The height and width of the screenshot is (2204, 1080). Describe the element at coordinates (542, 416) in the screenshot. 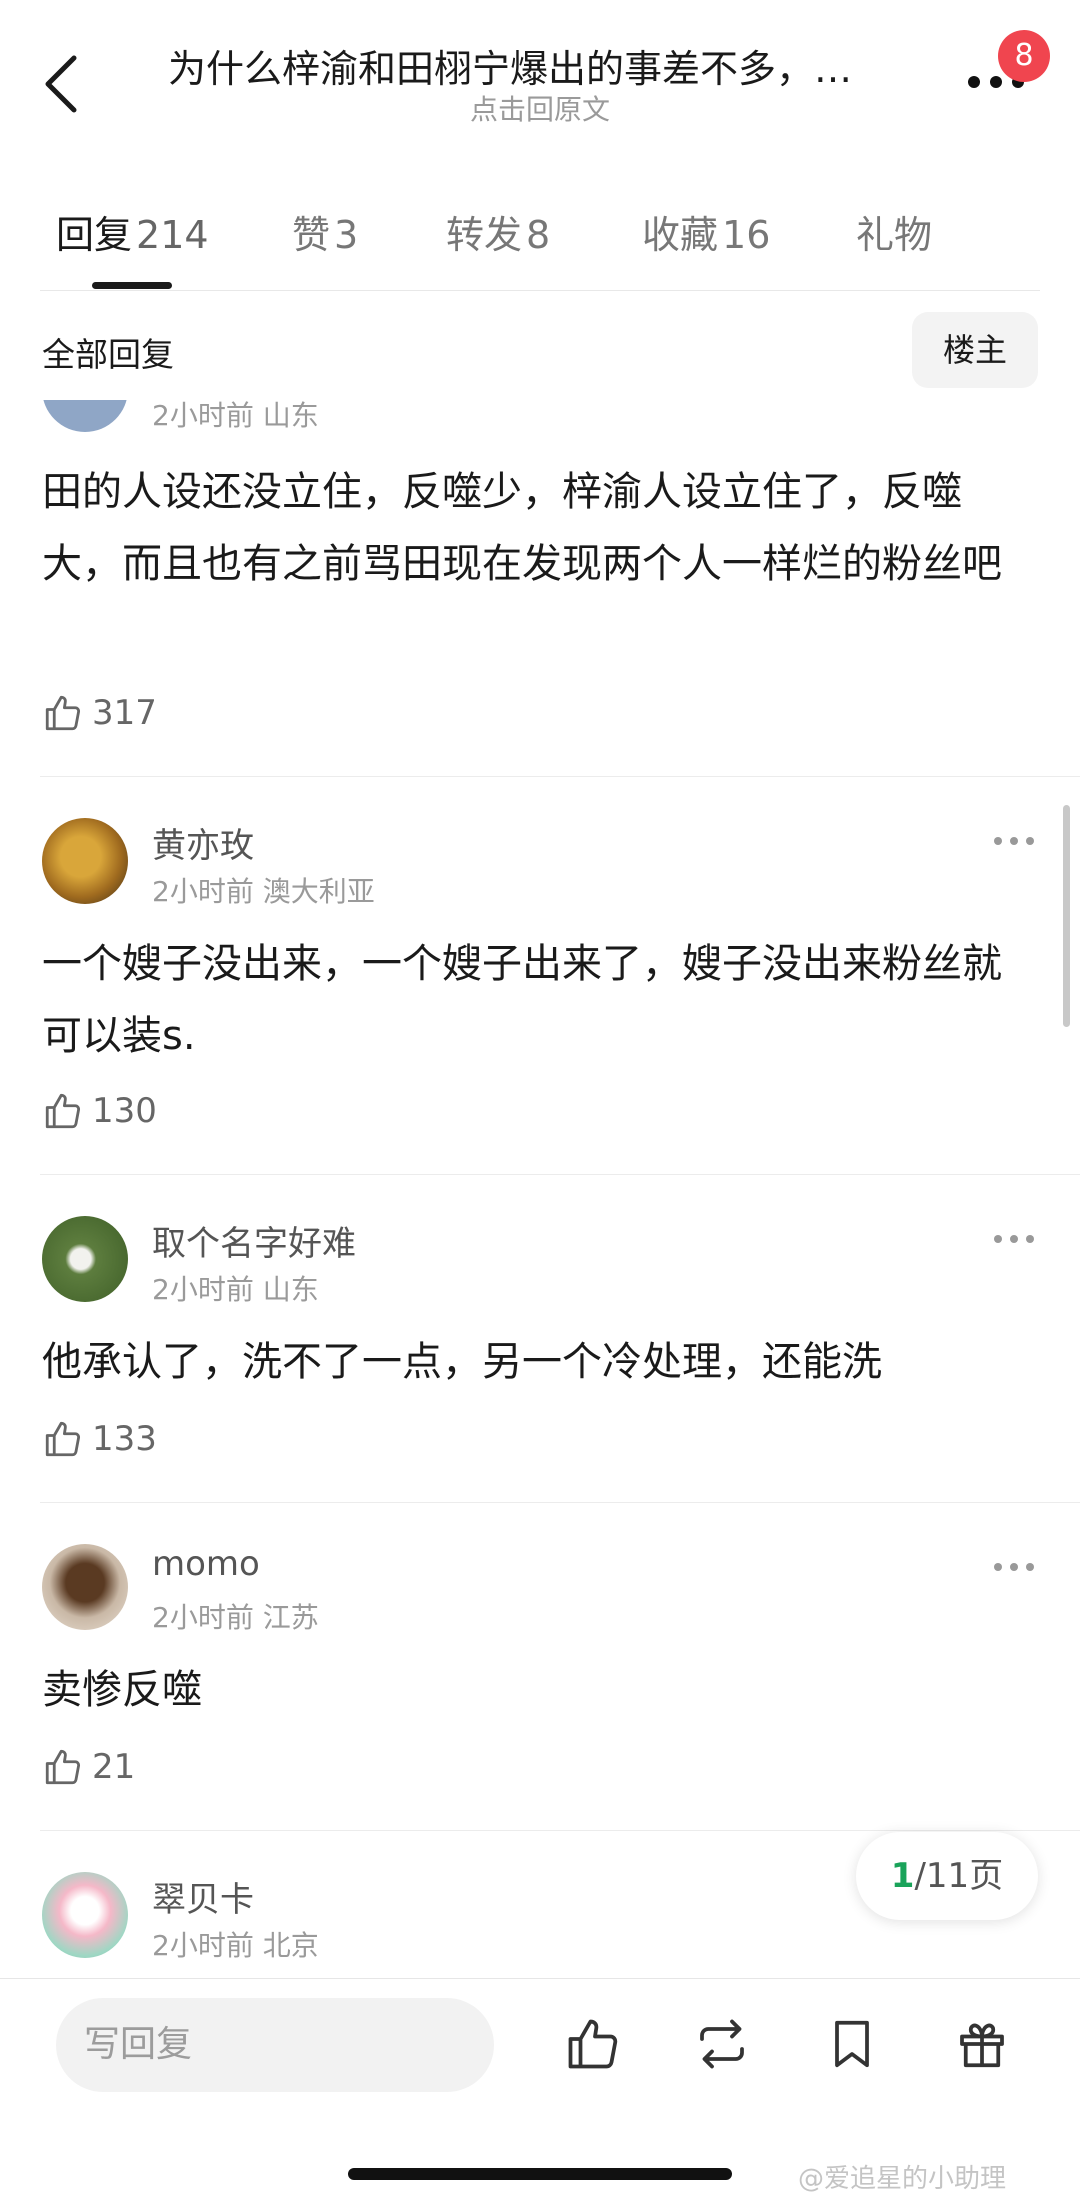

I see `comment-0-clipped-header: 2小时前 山东` at that location.